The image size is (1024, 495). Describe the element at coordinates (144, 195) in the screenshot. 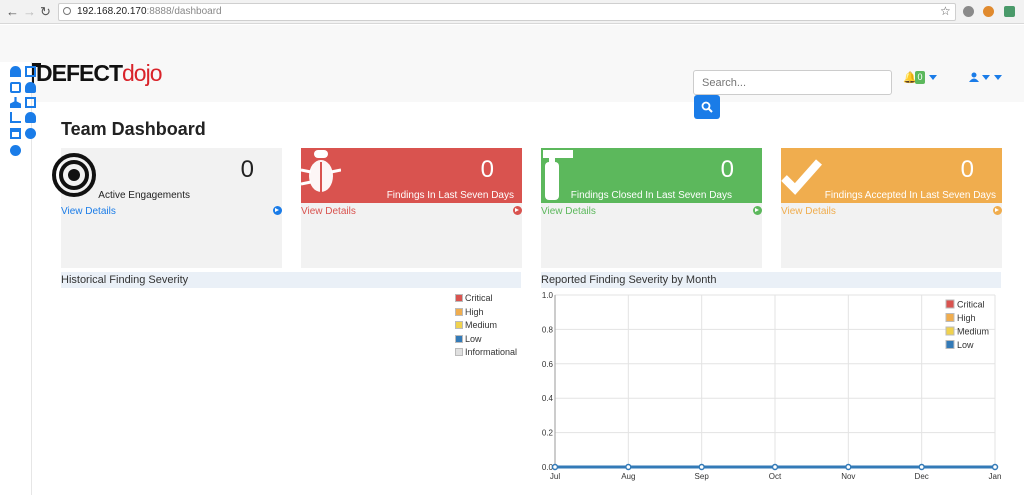

I see `card-label: Active Engagements` at that location.